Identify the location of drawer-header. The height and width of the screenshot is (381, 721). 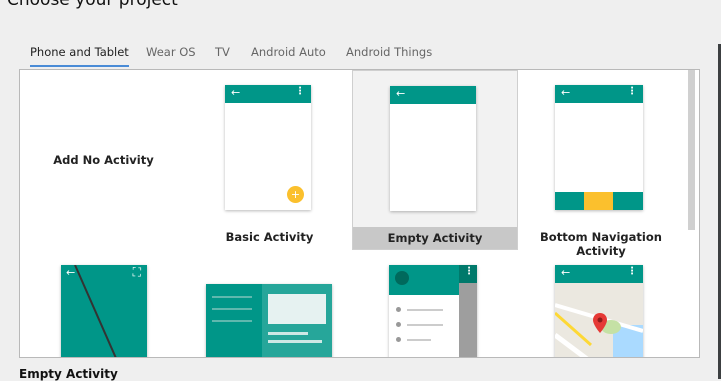
(424, 280).